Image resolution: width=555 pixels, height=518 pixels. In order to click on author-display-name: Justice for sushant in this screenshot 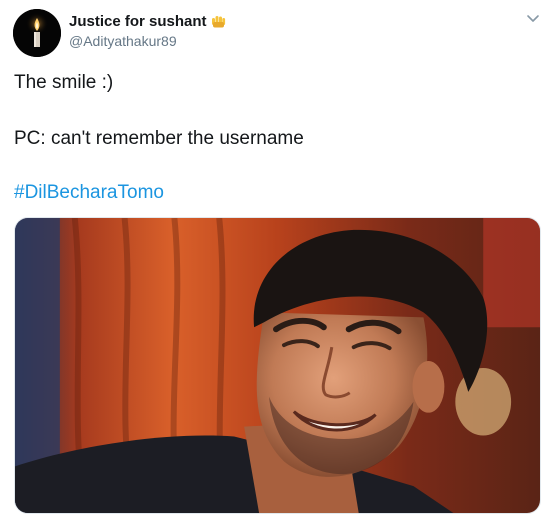, I will do `click(138, 21)`.